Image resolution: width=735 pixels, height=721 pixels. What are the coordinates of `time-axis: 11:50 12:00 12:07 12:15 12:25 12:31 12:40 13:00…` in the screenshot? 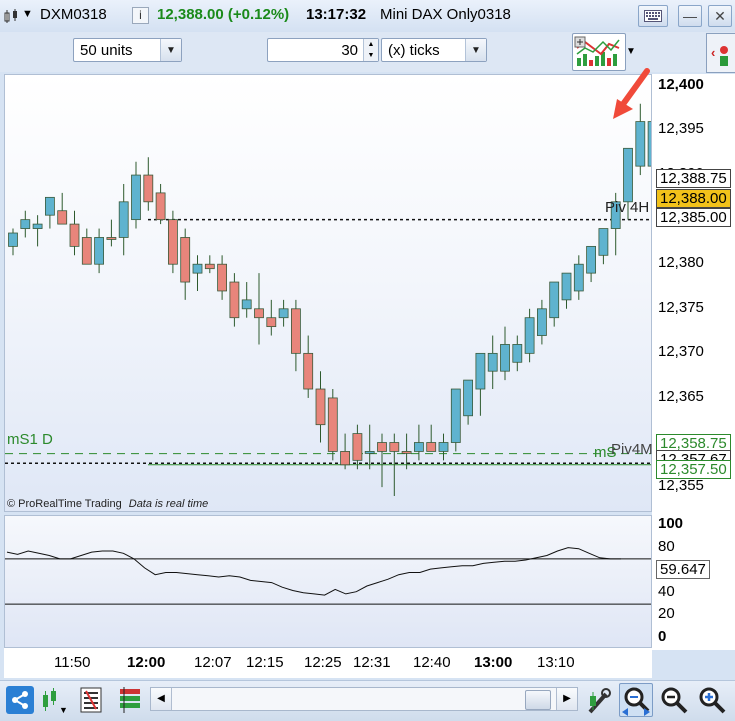 It's located at (328, 663).